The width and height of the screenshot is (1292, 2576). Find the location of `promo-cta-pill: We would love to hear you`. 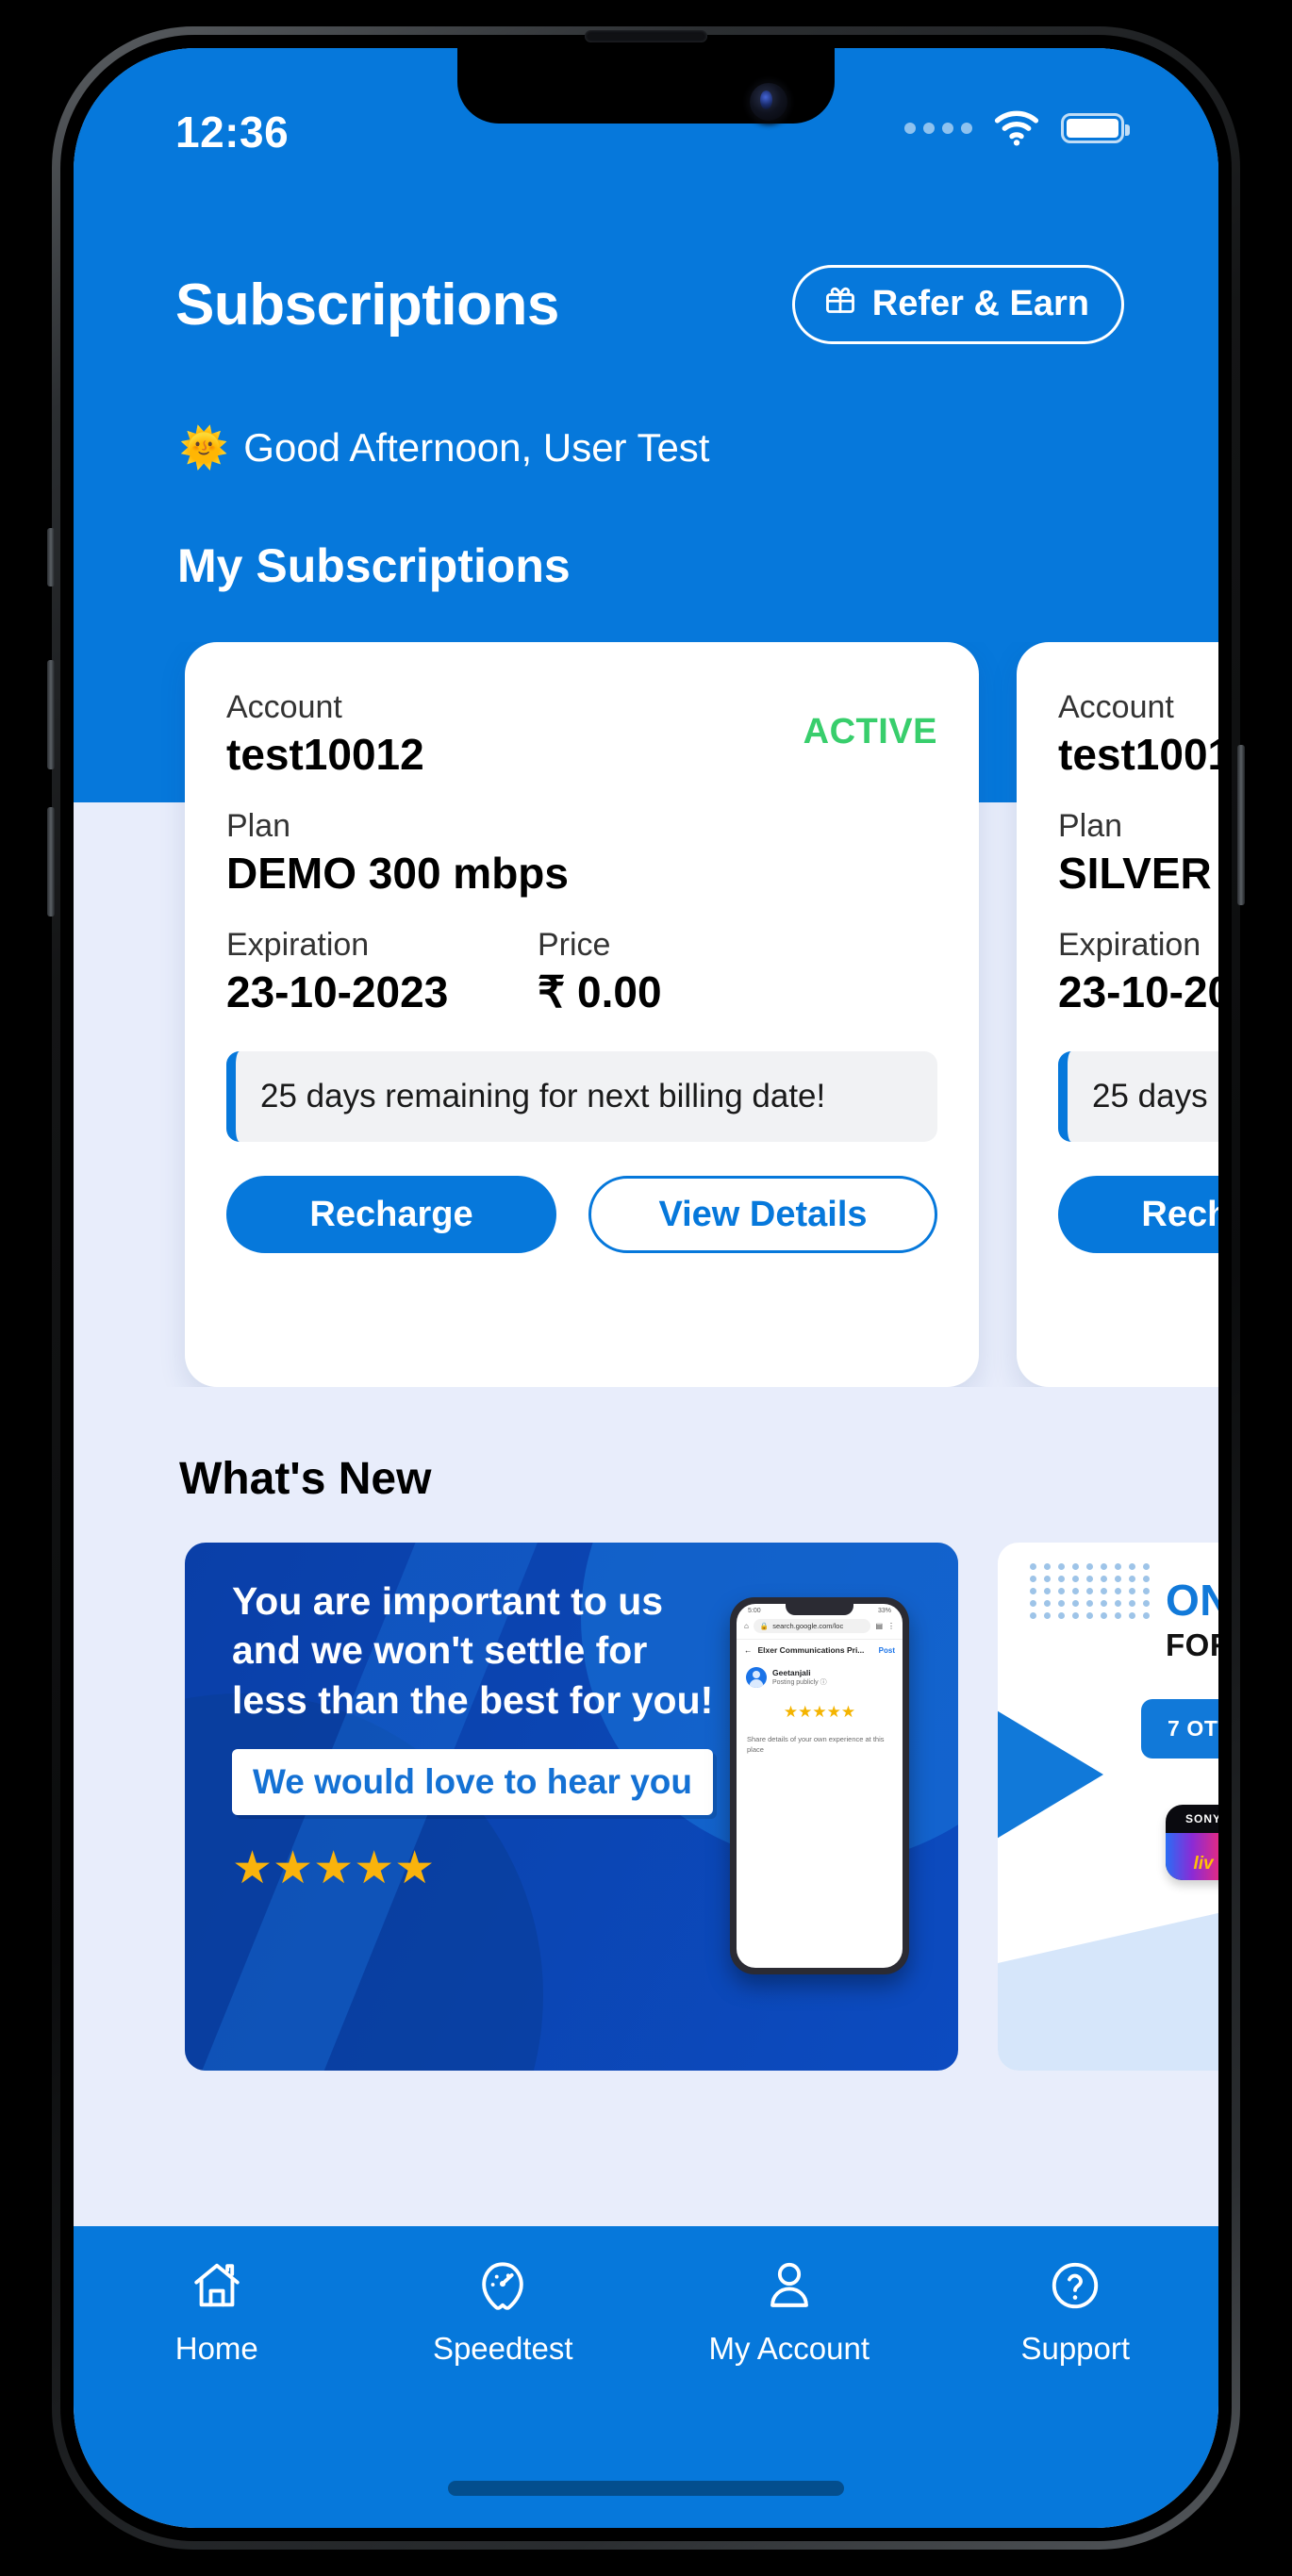

promo-cta-pill: We would love to hear you is located at coordinates (473, 1782).